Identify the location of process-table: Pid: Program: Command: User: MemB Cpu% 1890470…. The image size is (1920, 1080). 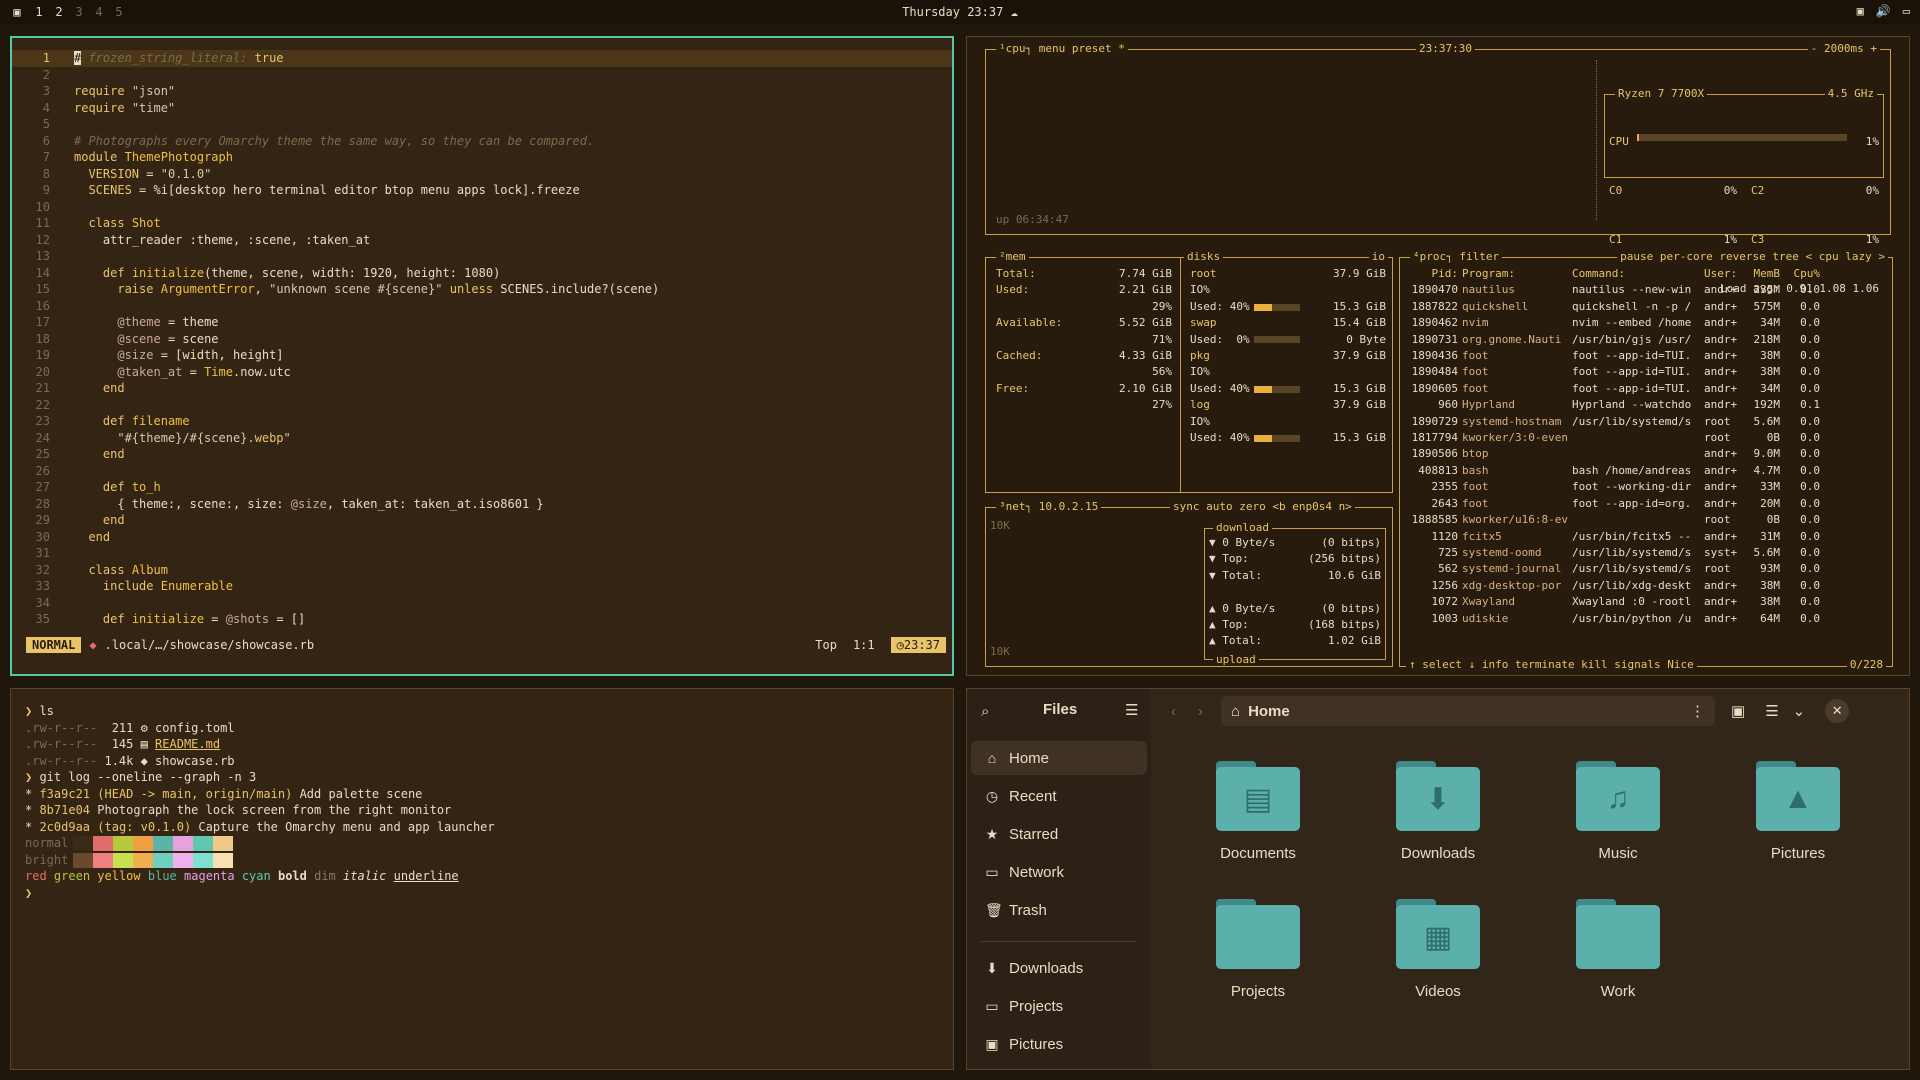
(1646, 446).